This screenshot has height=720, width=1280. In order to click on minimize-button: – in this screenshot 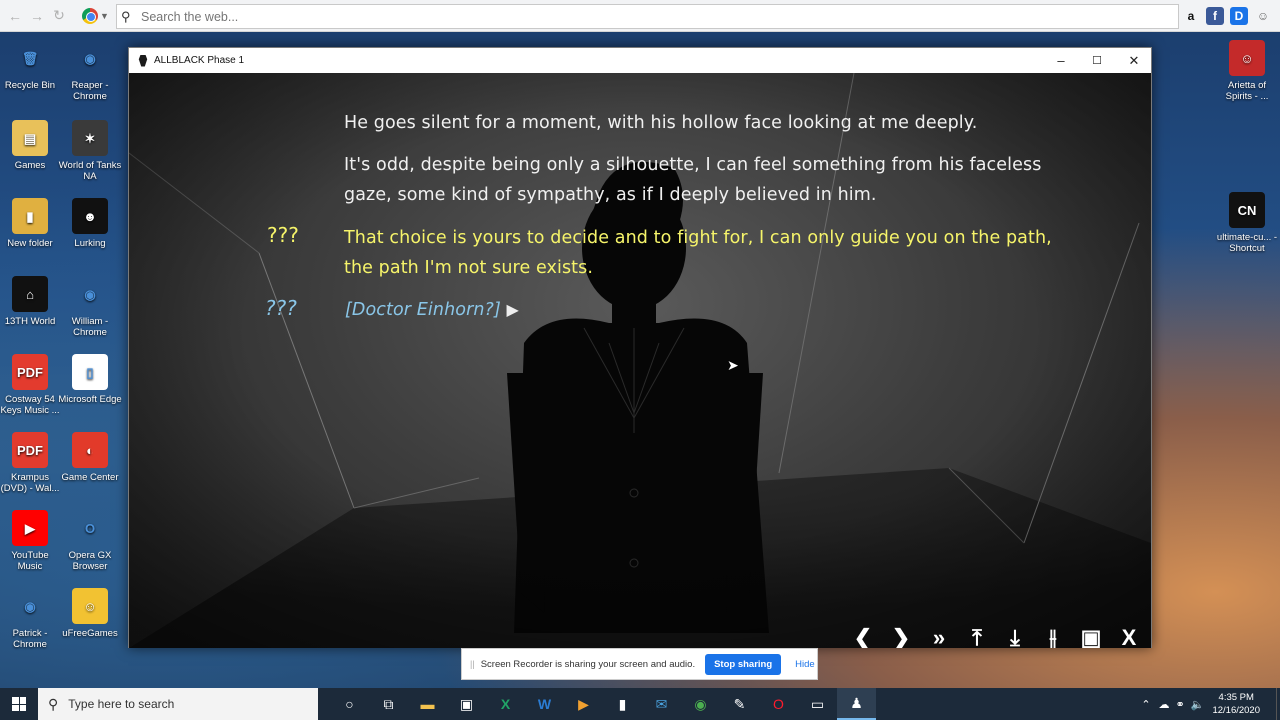, I will do `click(1061, 60)`.